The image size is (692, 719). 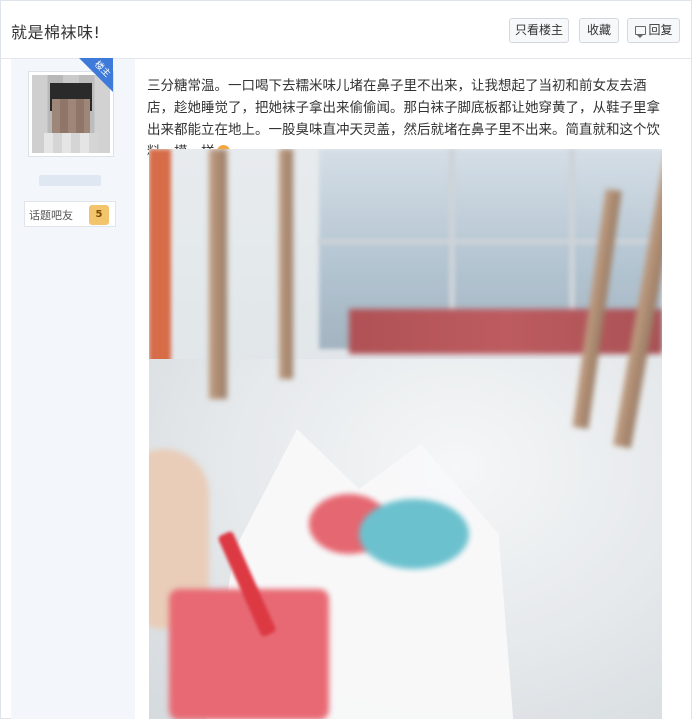 I want to click on collect-button: 收藏, so click(x=599, y=30).